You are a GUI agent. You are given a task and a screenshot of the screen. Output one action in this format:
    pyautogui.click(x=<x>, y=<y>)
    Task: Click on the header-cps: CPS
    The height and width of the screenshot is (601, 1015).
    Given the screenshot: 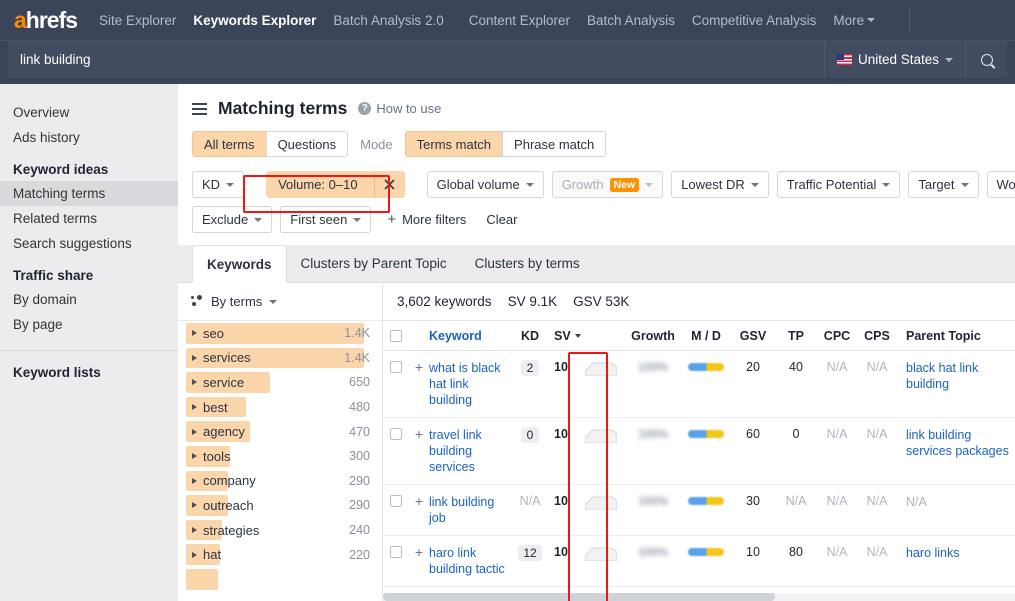 What is the action you would take?
    pyautogui.click(x=877, y=336)
    